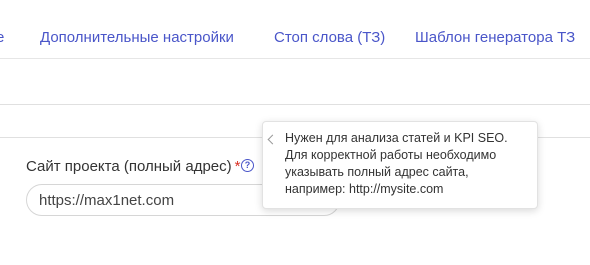 The image size is (590, 265). I want to click on tab-stop-words: Стоп слова (ТЗ), so click(329, 37).